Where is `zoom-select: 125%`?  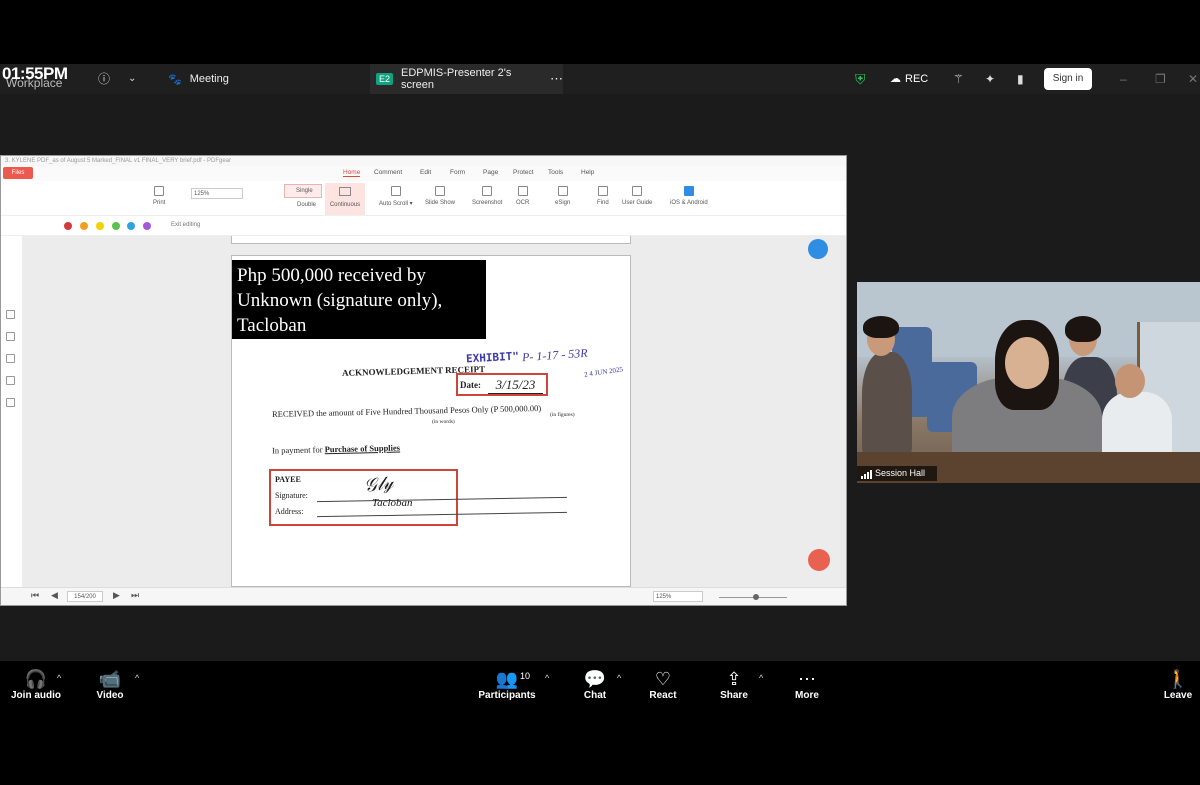 zoom-select: 125% is located at coordinates (217, 193).